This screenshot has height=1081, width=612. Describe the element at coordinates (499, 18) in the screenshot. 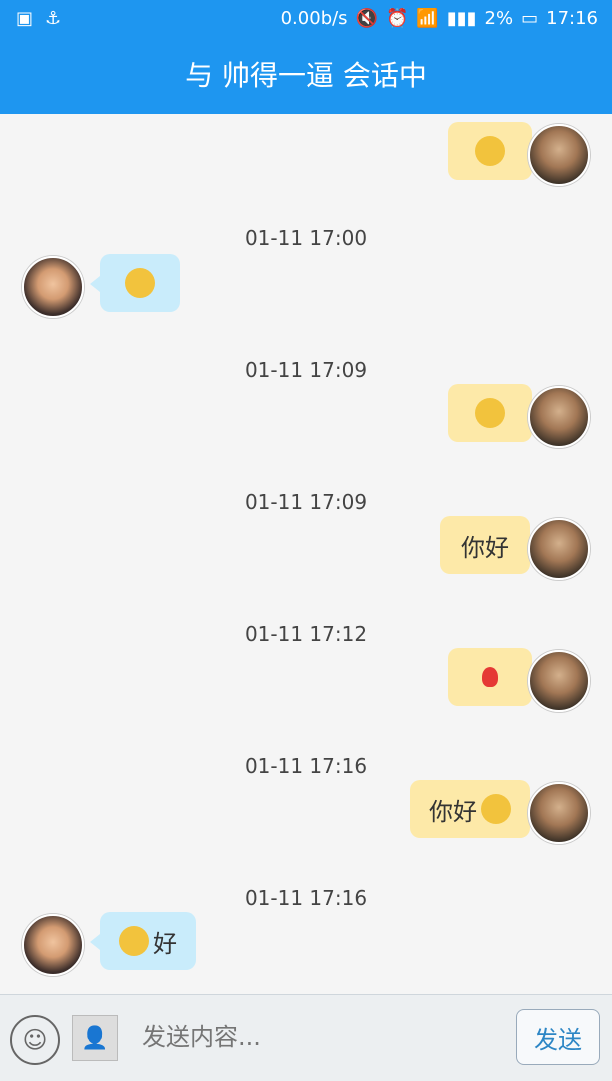

I see `battery-percent: 2%` at that location.